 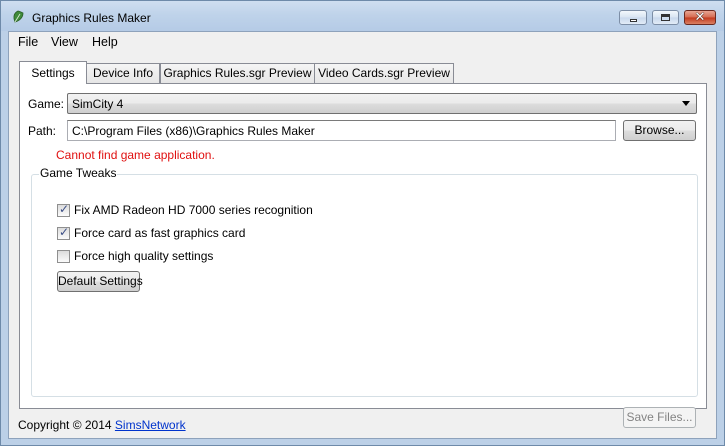 I want to click on chevron-down-icon, so click(x=686, y=103).